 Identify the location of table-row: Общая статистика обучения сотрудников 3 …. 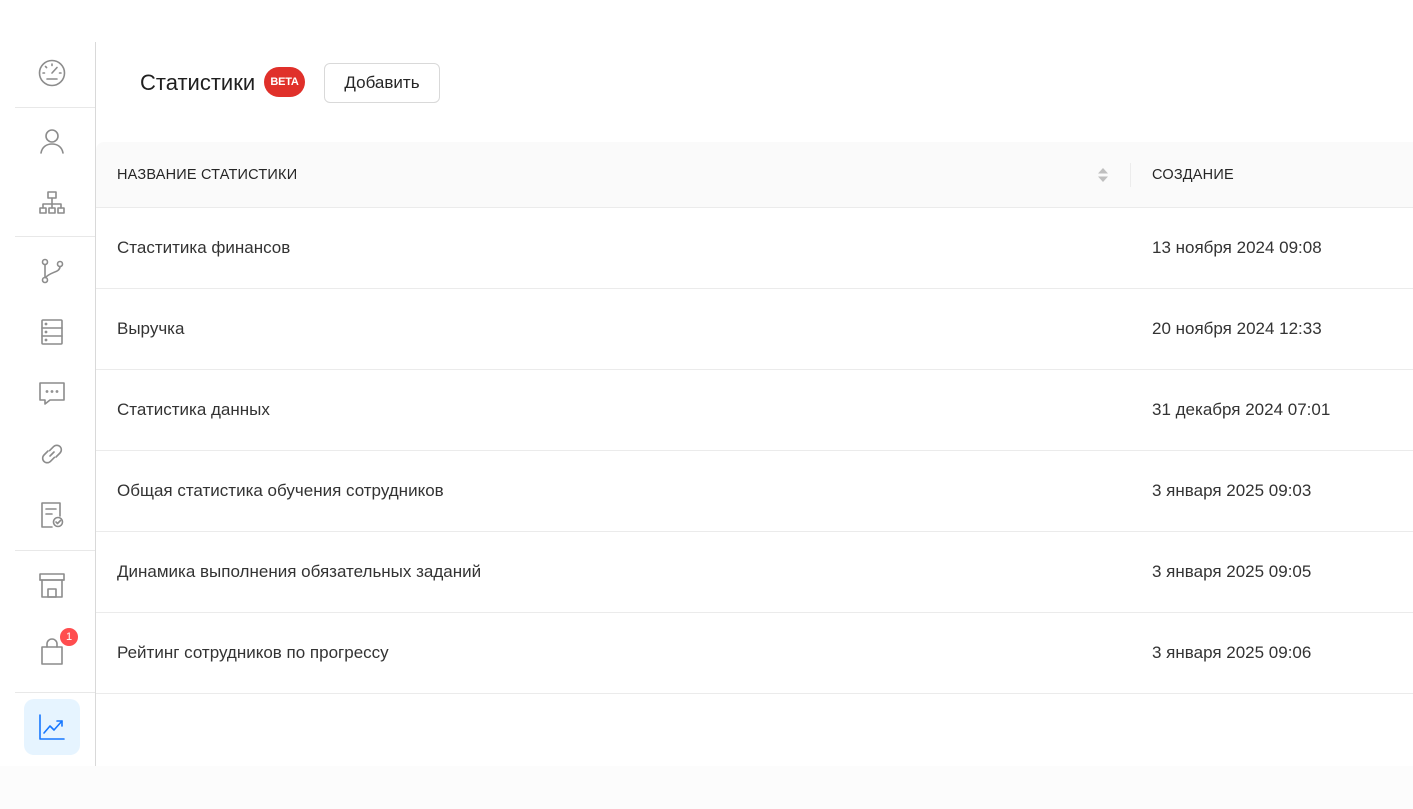
(754, 491).